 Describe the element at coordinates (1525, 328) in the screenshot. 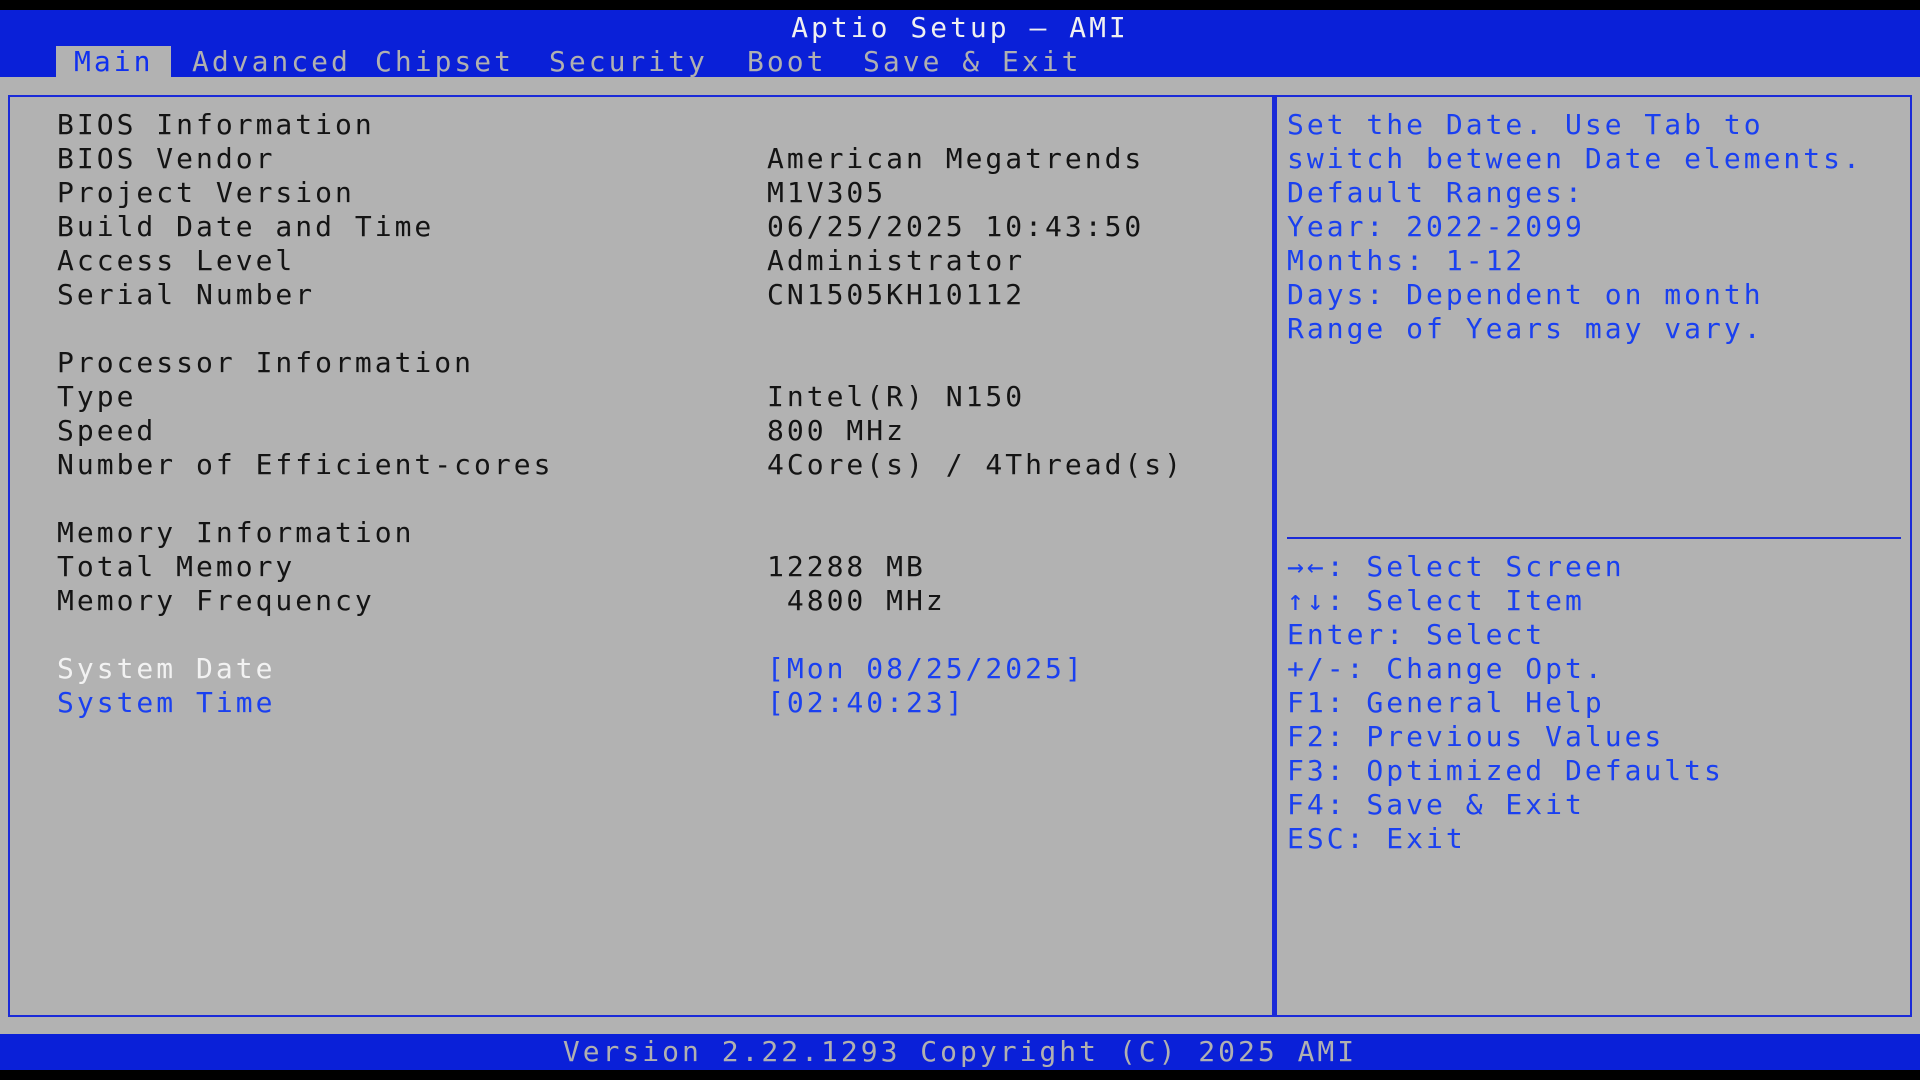

I see `help-text-line: Range of Years may vary.` at that location.